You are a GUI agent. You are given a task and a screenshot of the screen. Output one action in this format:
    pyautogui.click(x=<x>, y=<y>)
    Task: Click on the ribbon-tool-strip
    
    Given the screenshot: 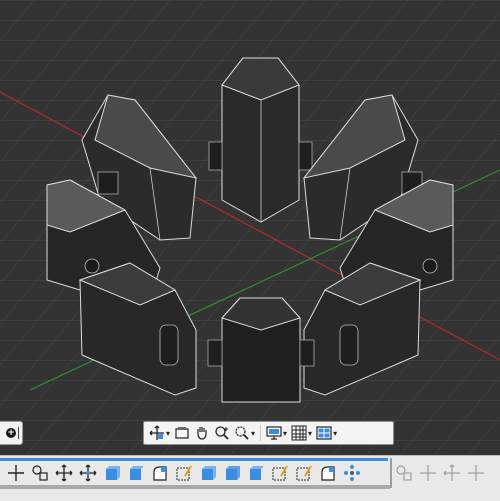 What is the action you would take?
    pyautogui.click(x=184, y=473)
    